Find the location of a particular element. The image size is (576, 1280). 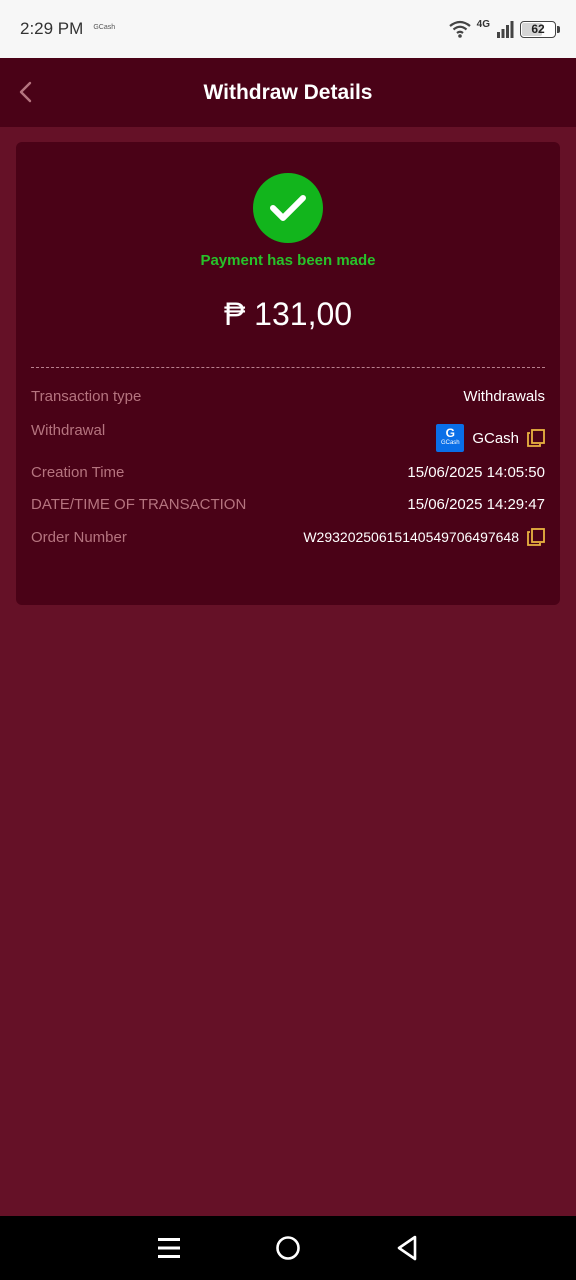

home-circle-icon is located at coordinates (288, 1248).